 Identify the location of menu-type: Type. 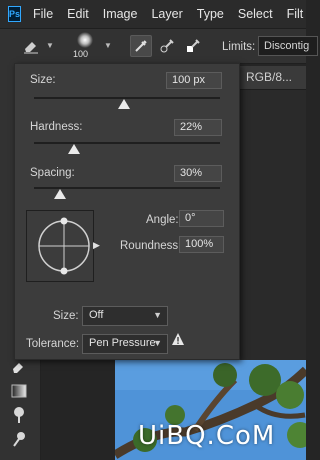
(210, 14).